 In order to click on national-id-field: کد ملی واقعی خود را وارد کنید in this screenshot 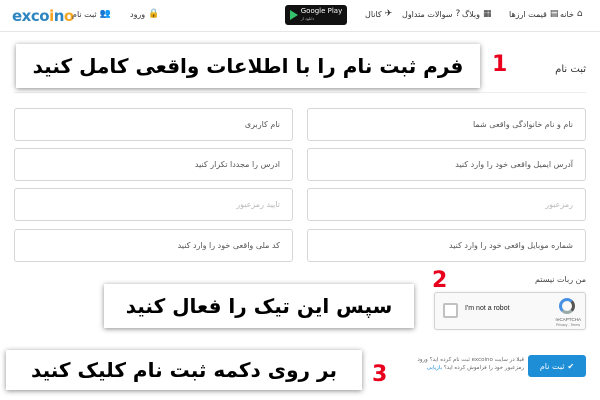, I will do `click(153, 245)`.